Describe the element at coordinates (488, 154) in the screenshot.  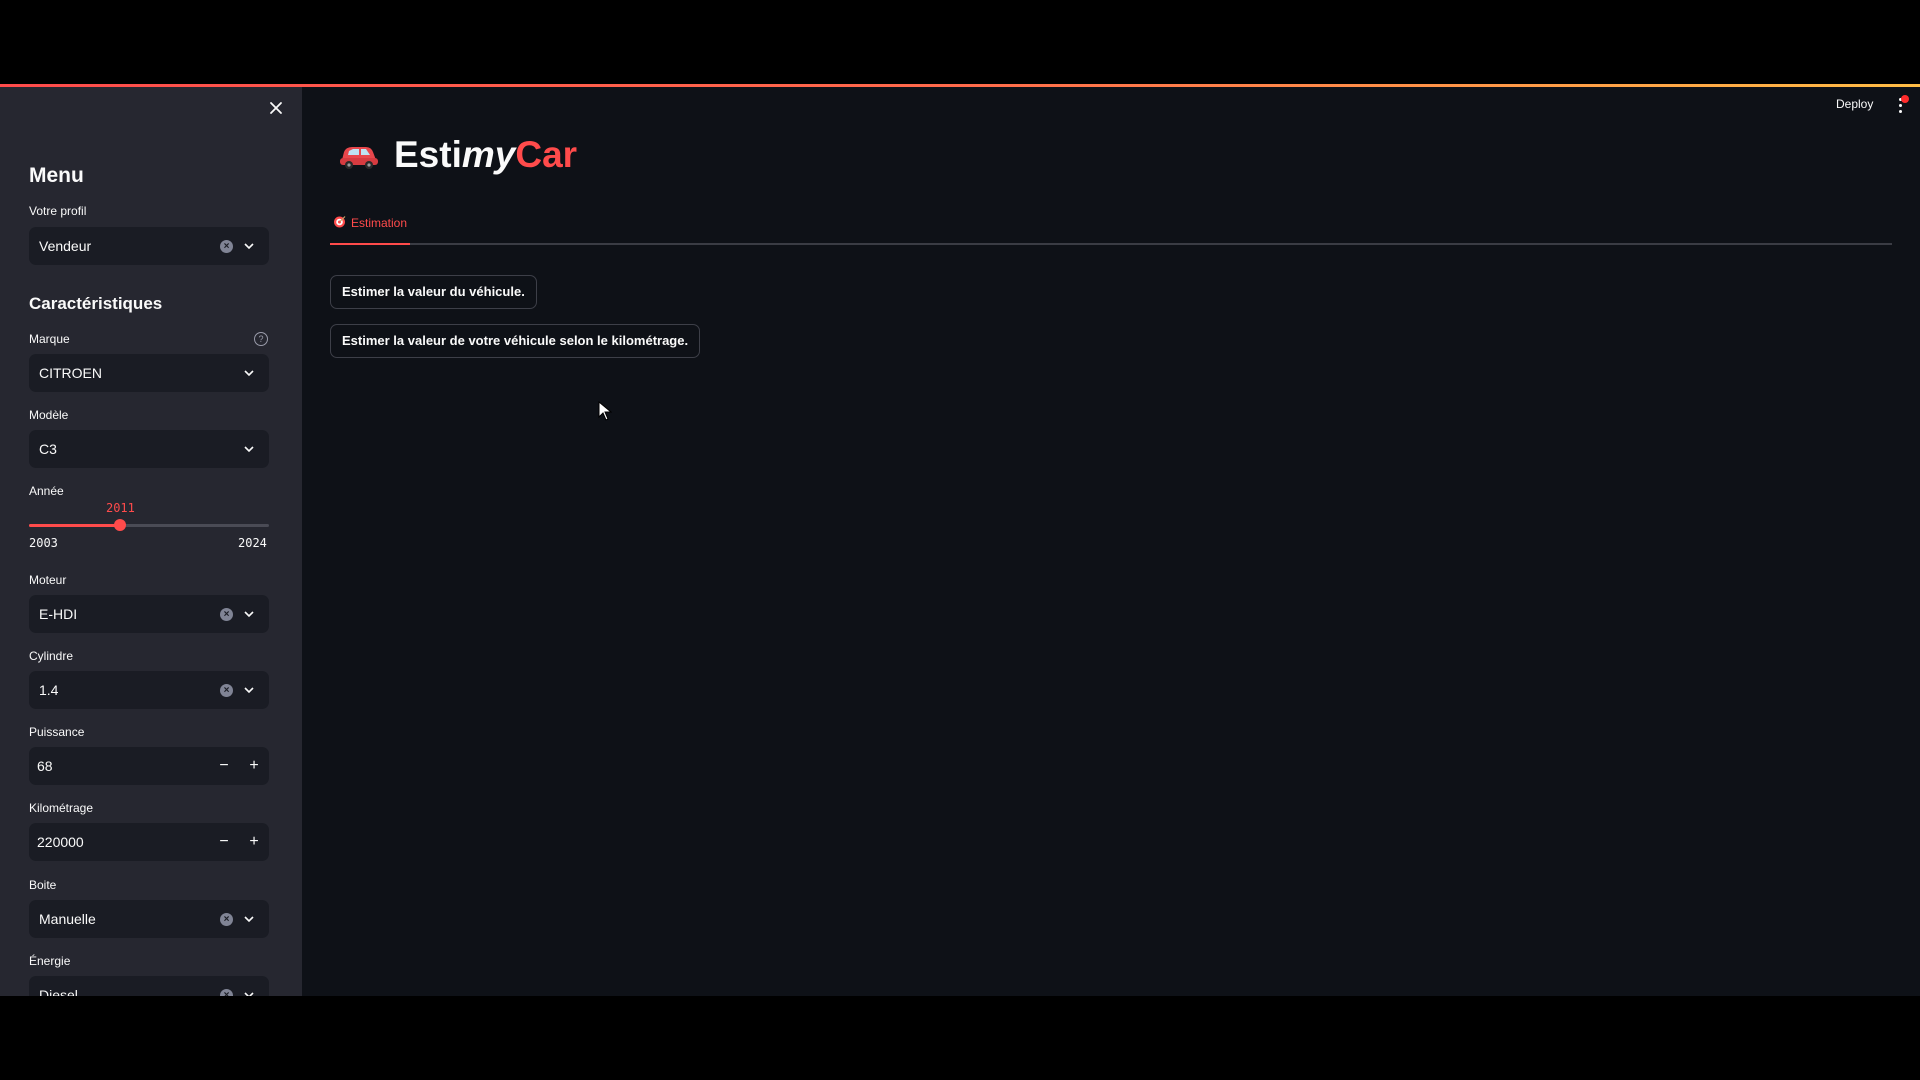
I see `title-part-my: my` at that location.